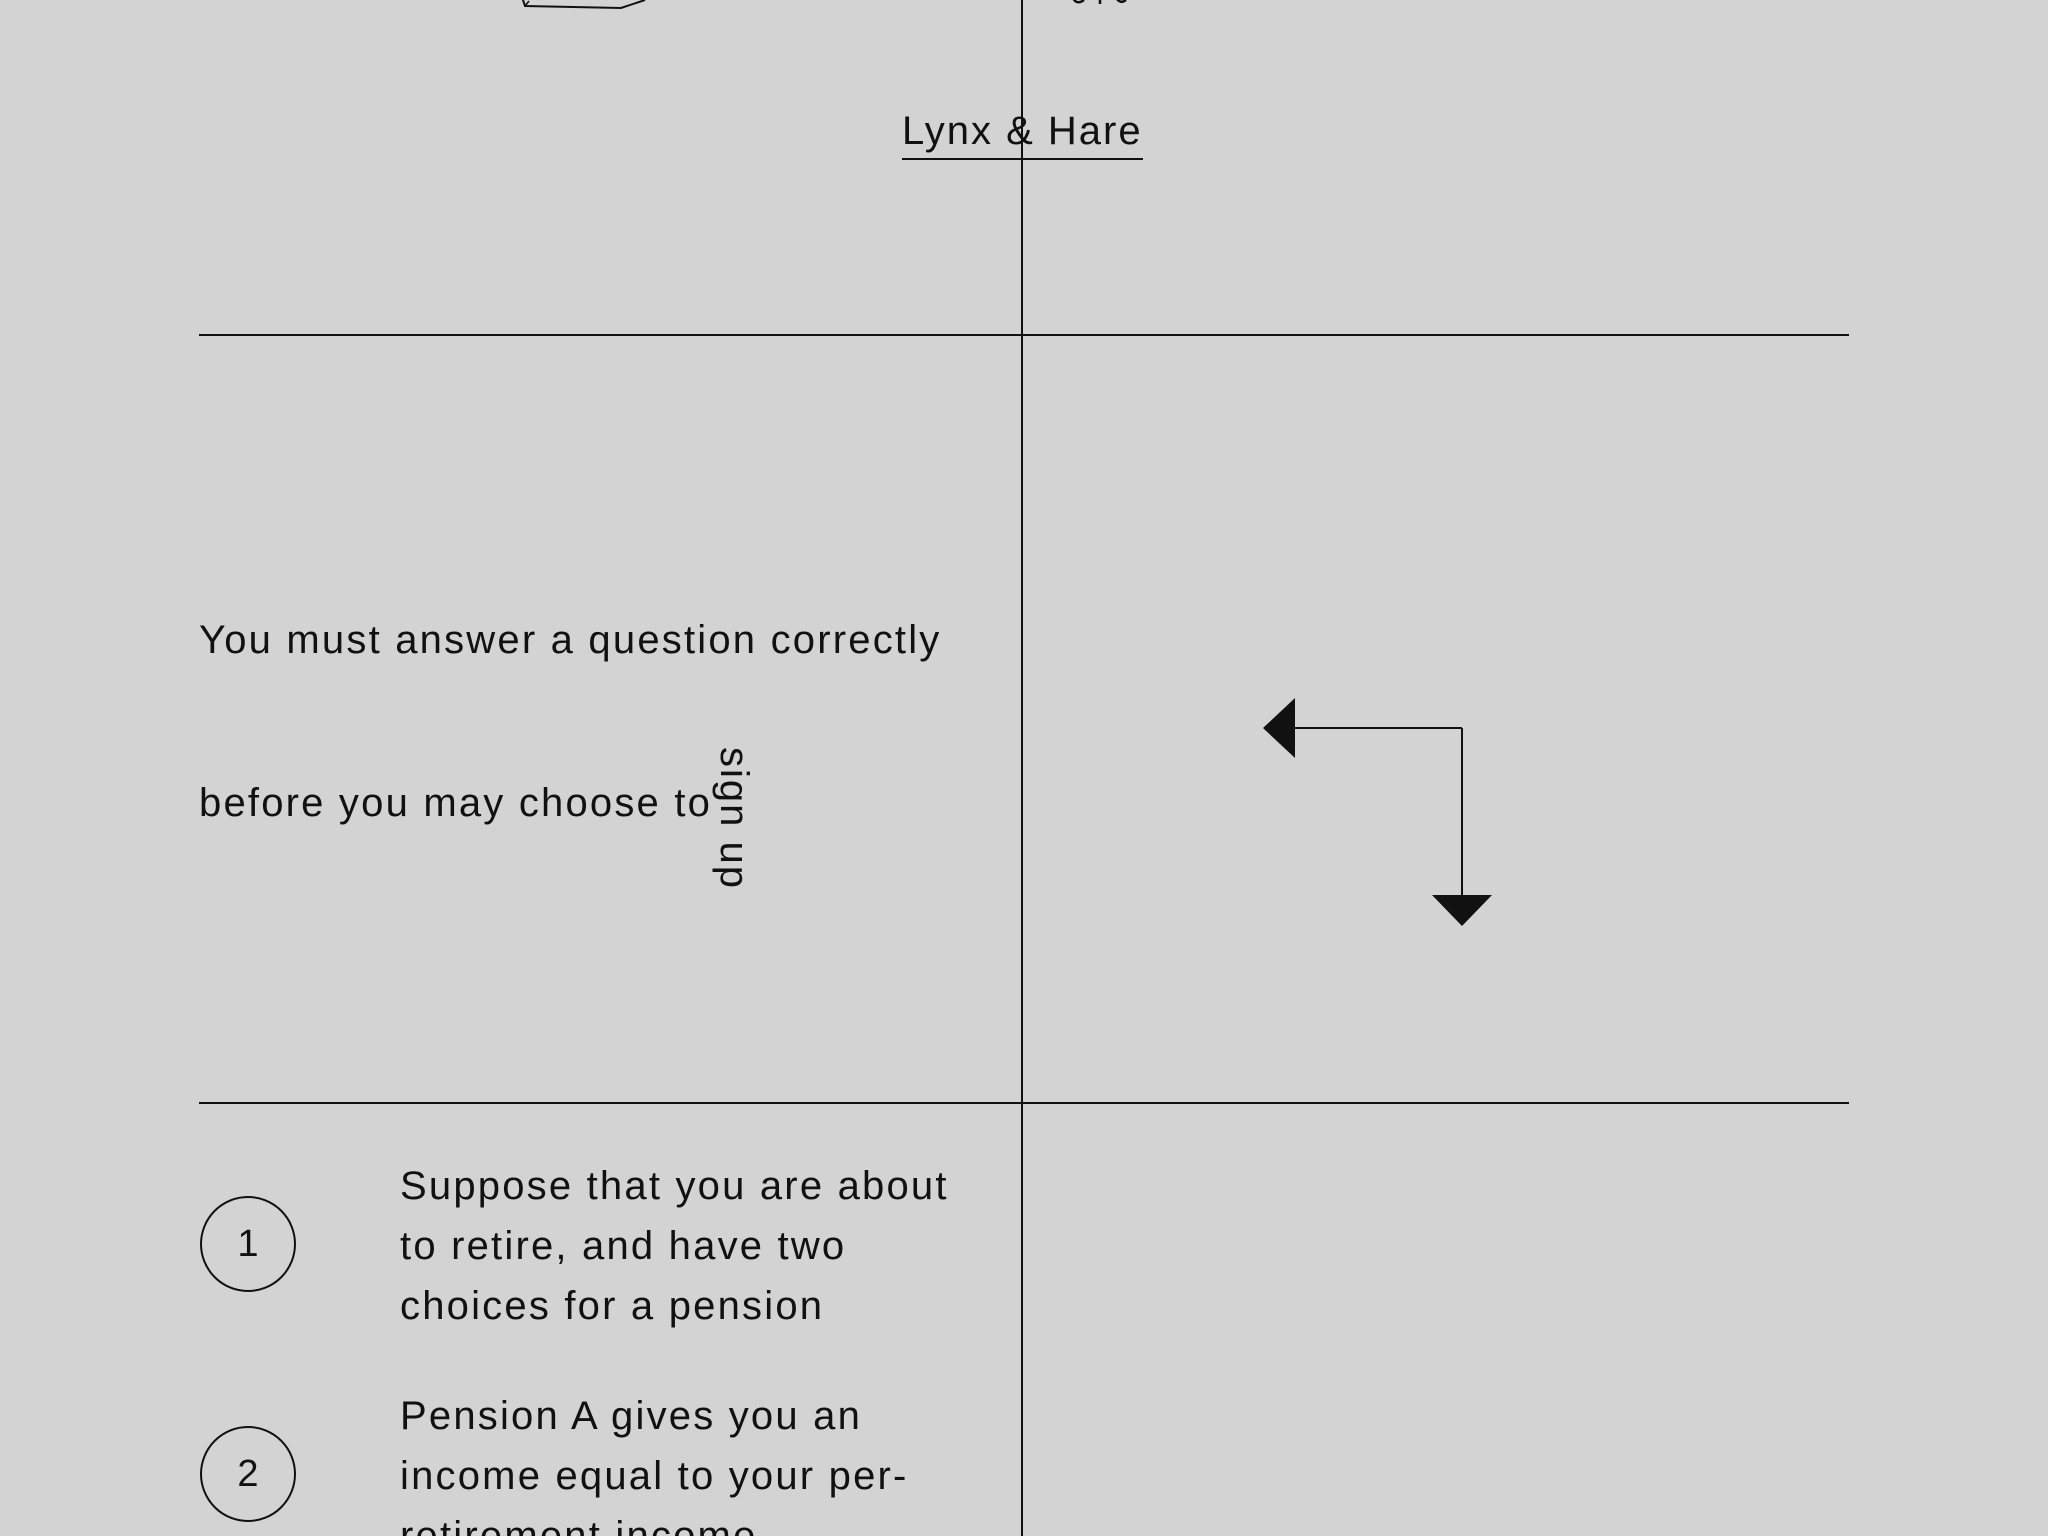 This screenshot has height=1536, width=2048. What do you see at coordinates (1024, 335) in the screenshot?
I see `horizontal-divider-top` at bounding box center [1024, 335].